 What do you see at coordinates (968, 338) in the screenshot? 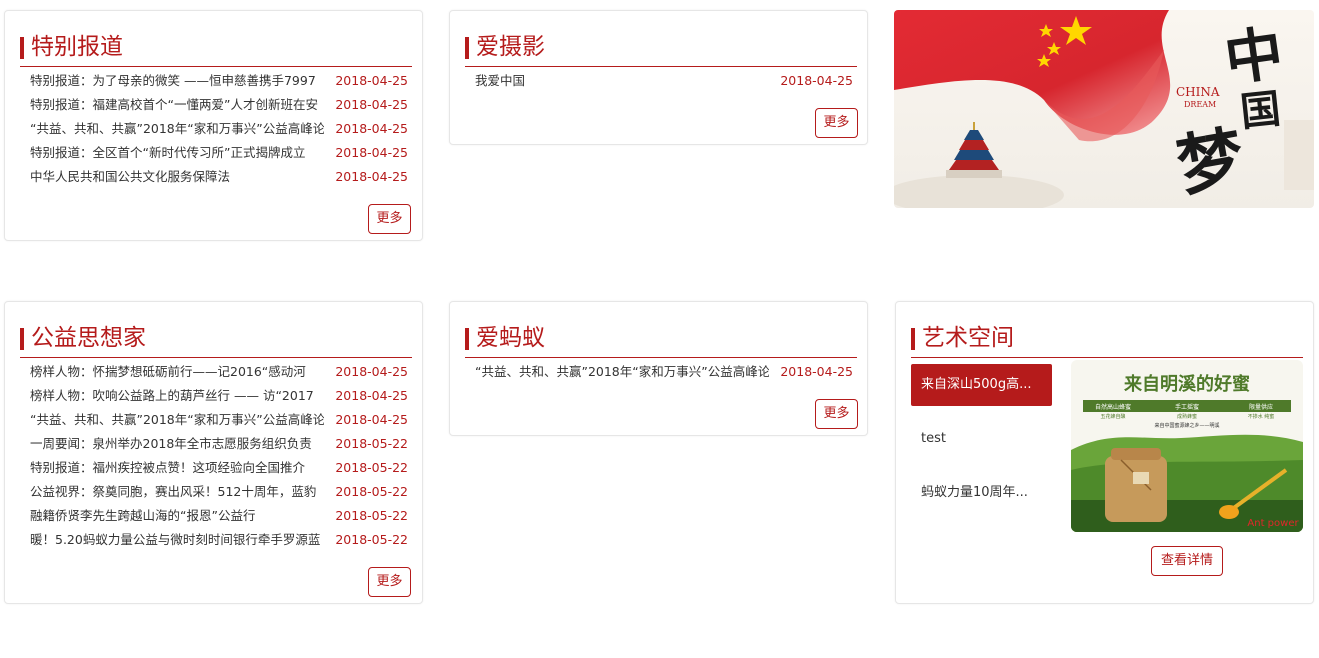
I see `art-space-title: 艺术空间` at bounding box center [968, 338].